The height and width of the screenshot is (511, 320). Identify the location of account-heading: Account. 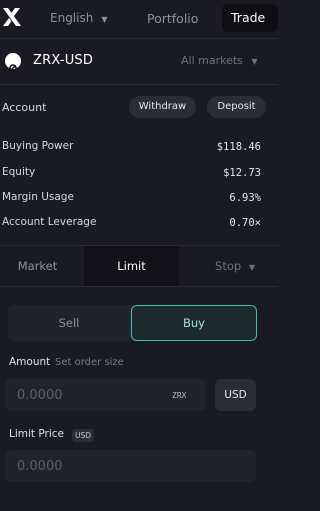
(24, 107).